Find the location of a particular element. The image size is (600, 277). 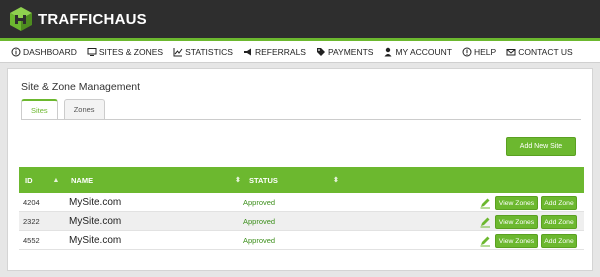

nav-item-referrals: REFERRALS is located at coordinates (274, 52).